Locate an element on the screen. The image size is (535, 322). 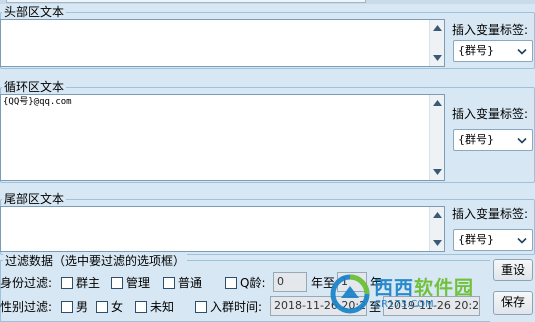
join-time-checkbox: 入群时间: is located at coordinates (228, 307).